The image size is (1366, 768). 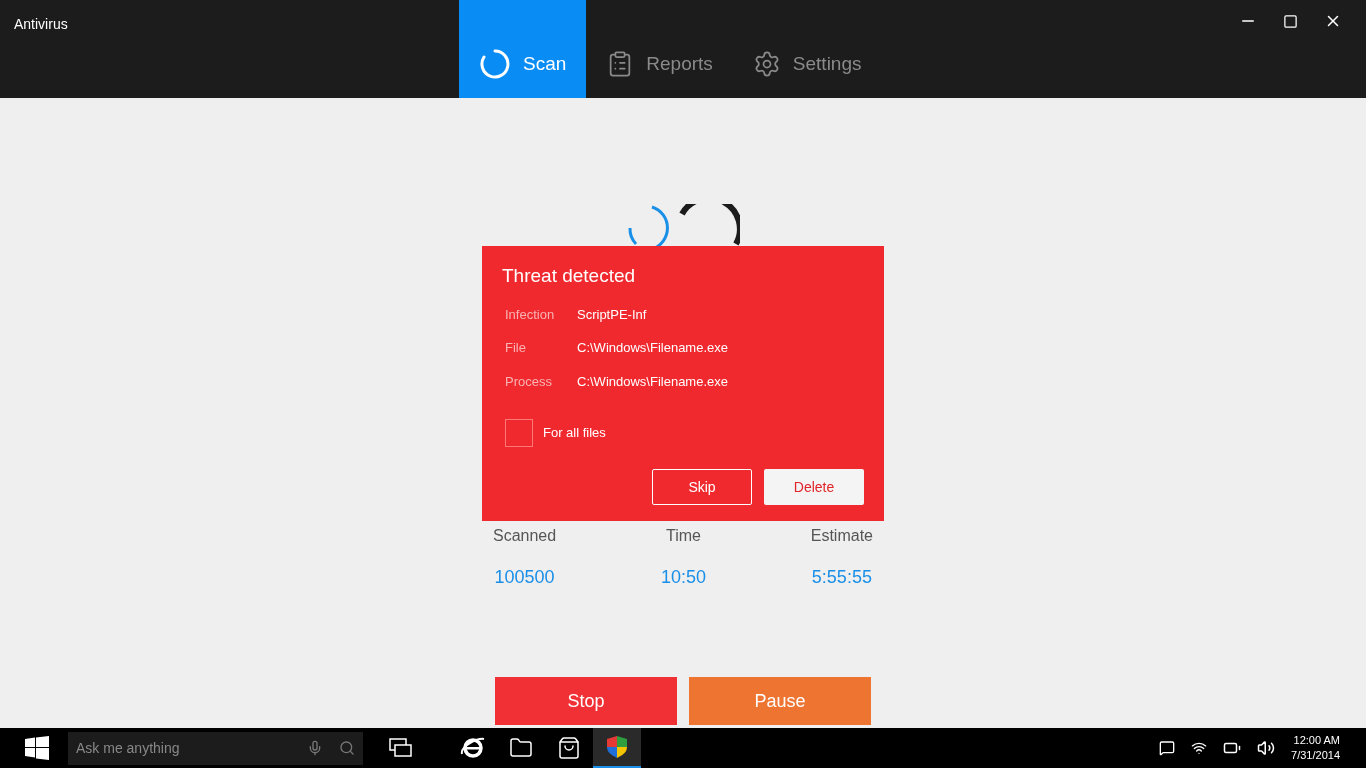 I want to click on checkbox, so click(x=519, y=433).